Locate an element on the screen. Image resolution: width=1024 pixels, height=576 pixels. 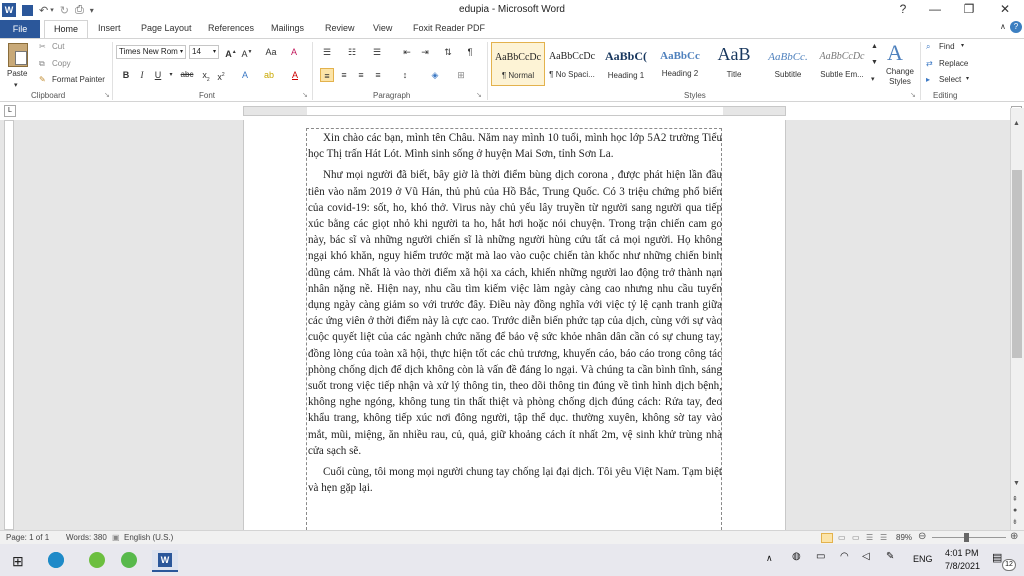
camera-icon: ◍ is located at coordinates (796, 556).